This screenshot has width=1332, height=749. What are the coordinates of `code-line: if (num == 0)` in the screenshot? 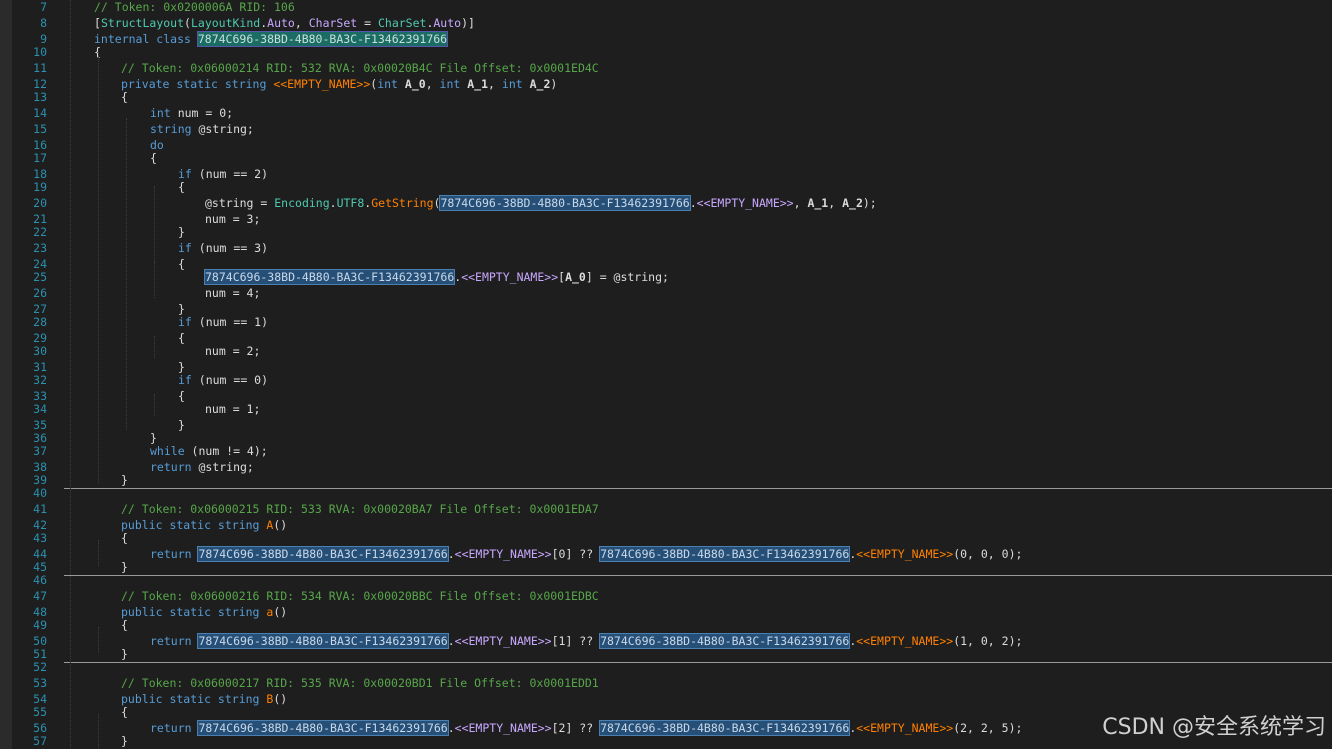 It's located at (223, 380).